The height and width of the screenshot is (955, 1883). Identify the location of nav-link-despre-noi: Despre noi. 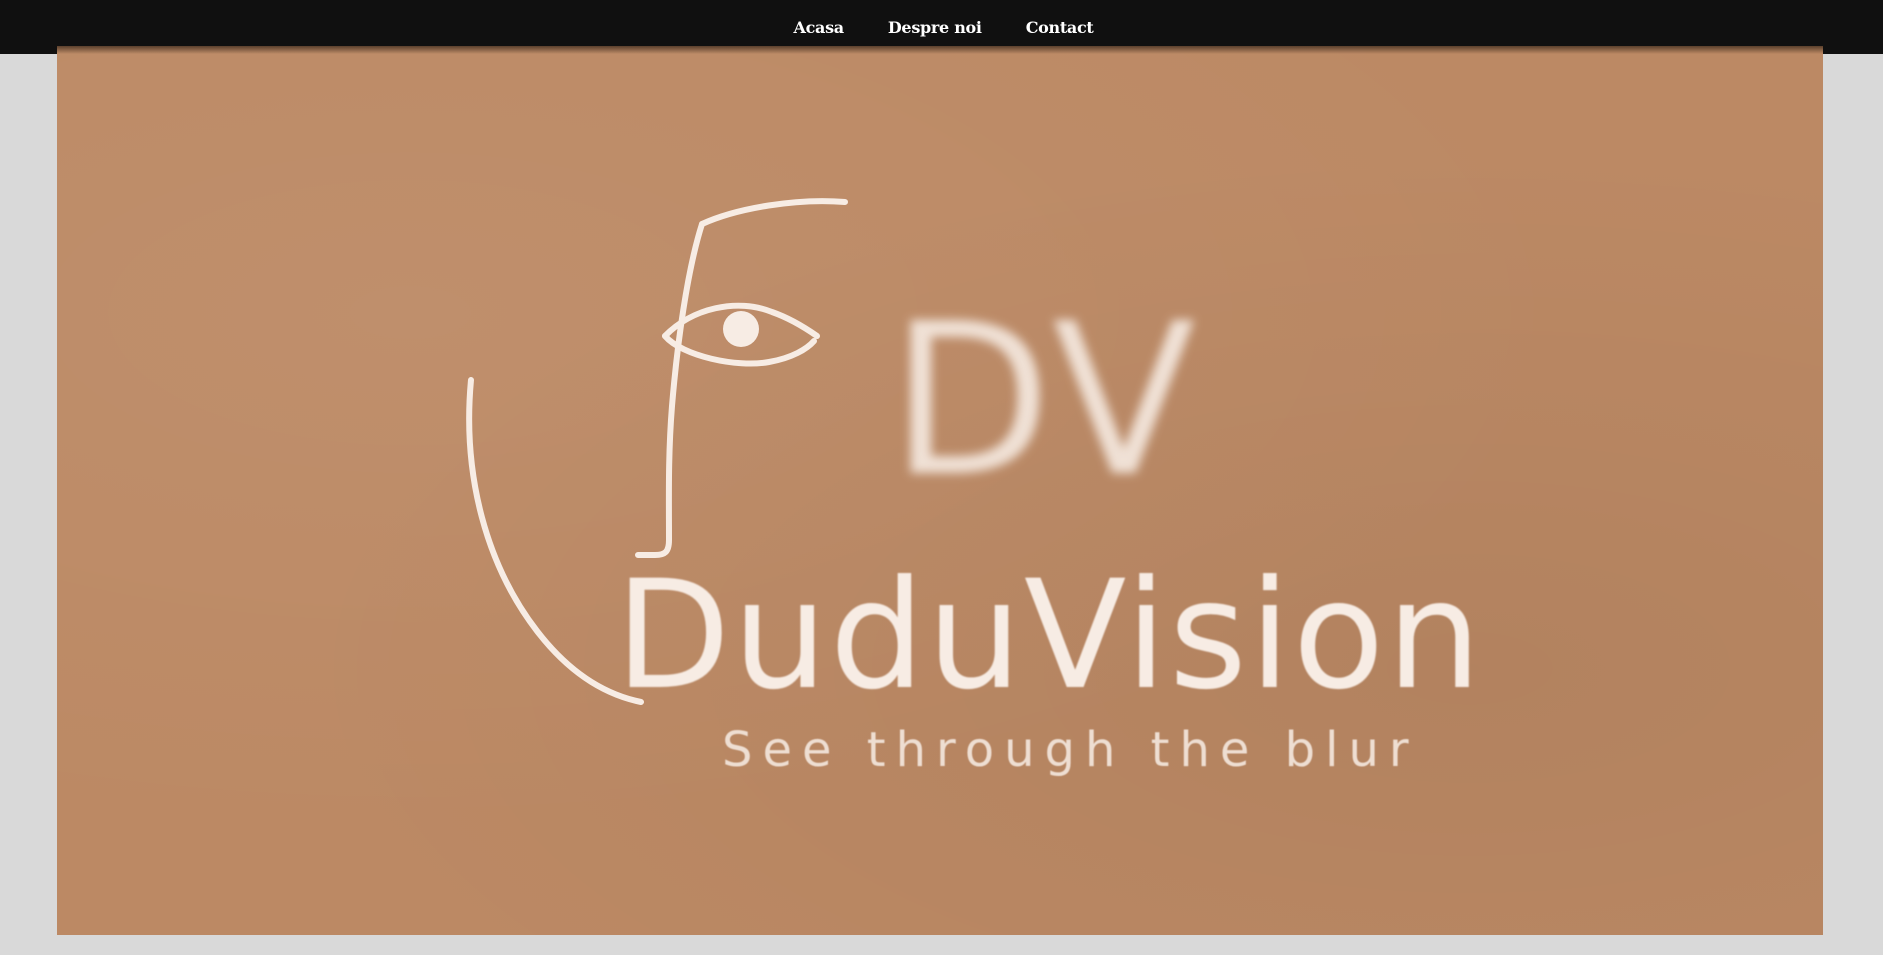
(935, 27).